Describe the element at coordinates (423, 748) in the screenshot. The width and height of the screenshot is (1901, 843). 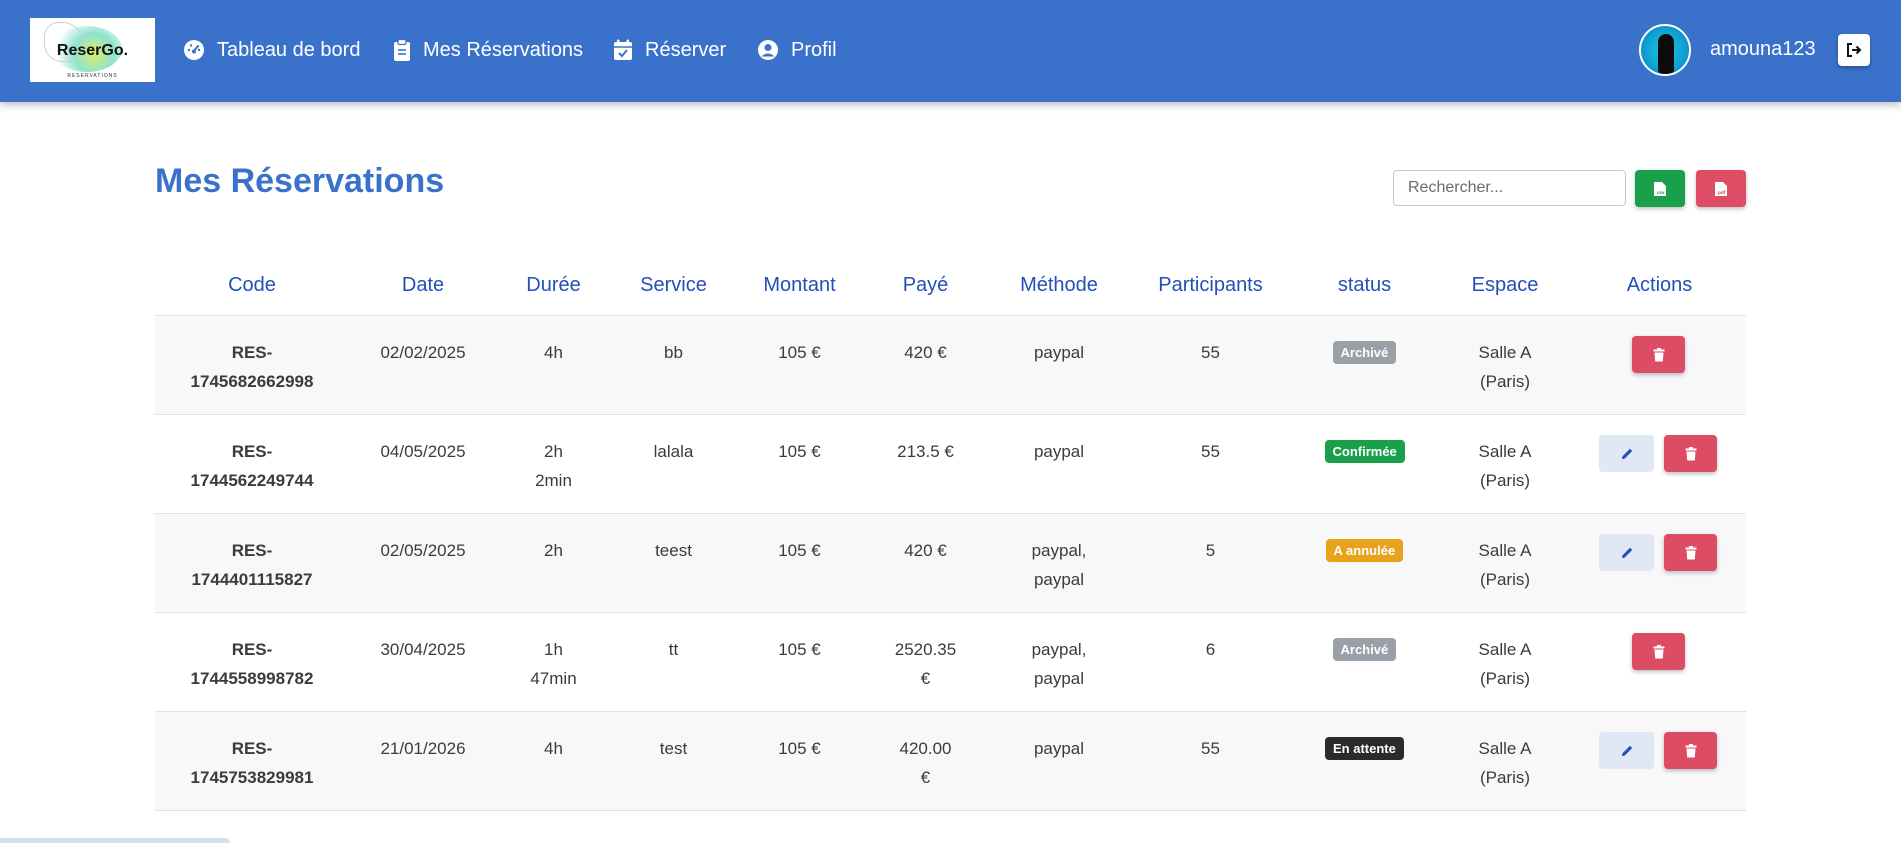
I see `cell-date: 21/01/2026` at that location.